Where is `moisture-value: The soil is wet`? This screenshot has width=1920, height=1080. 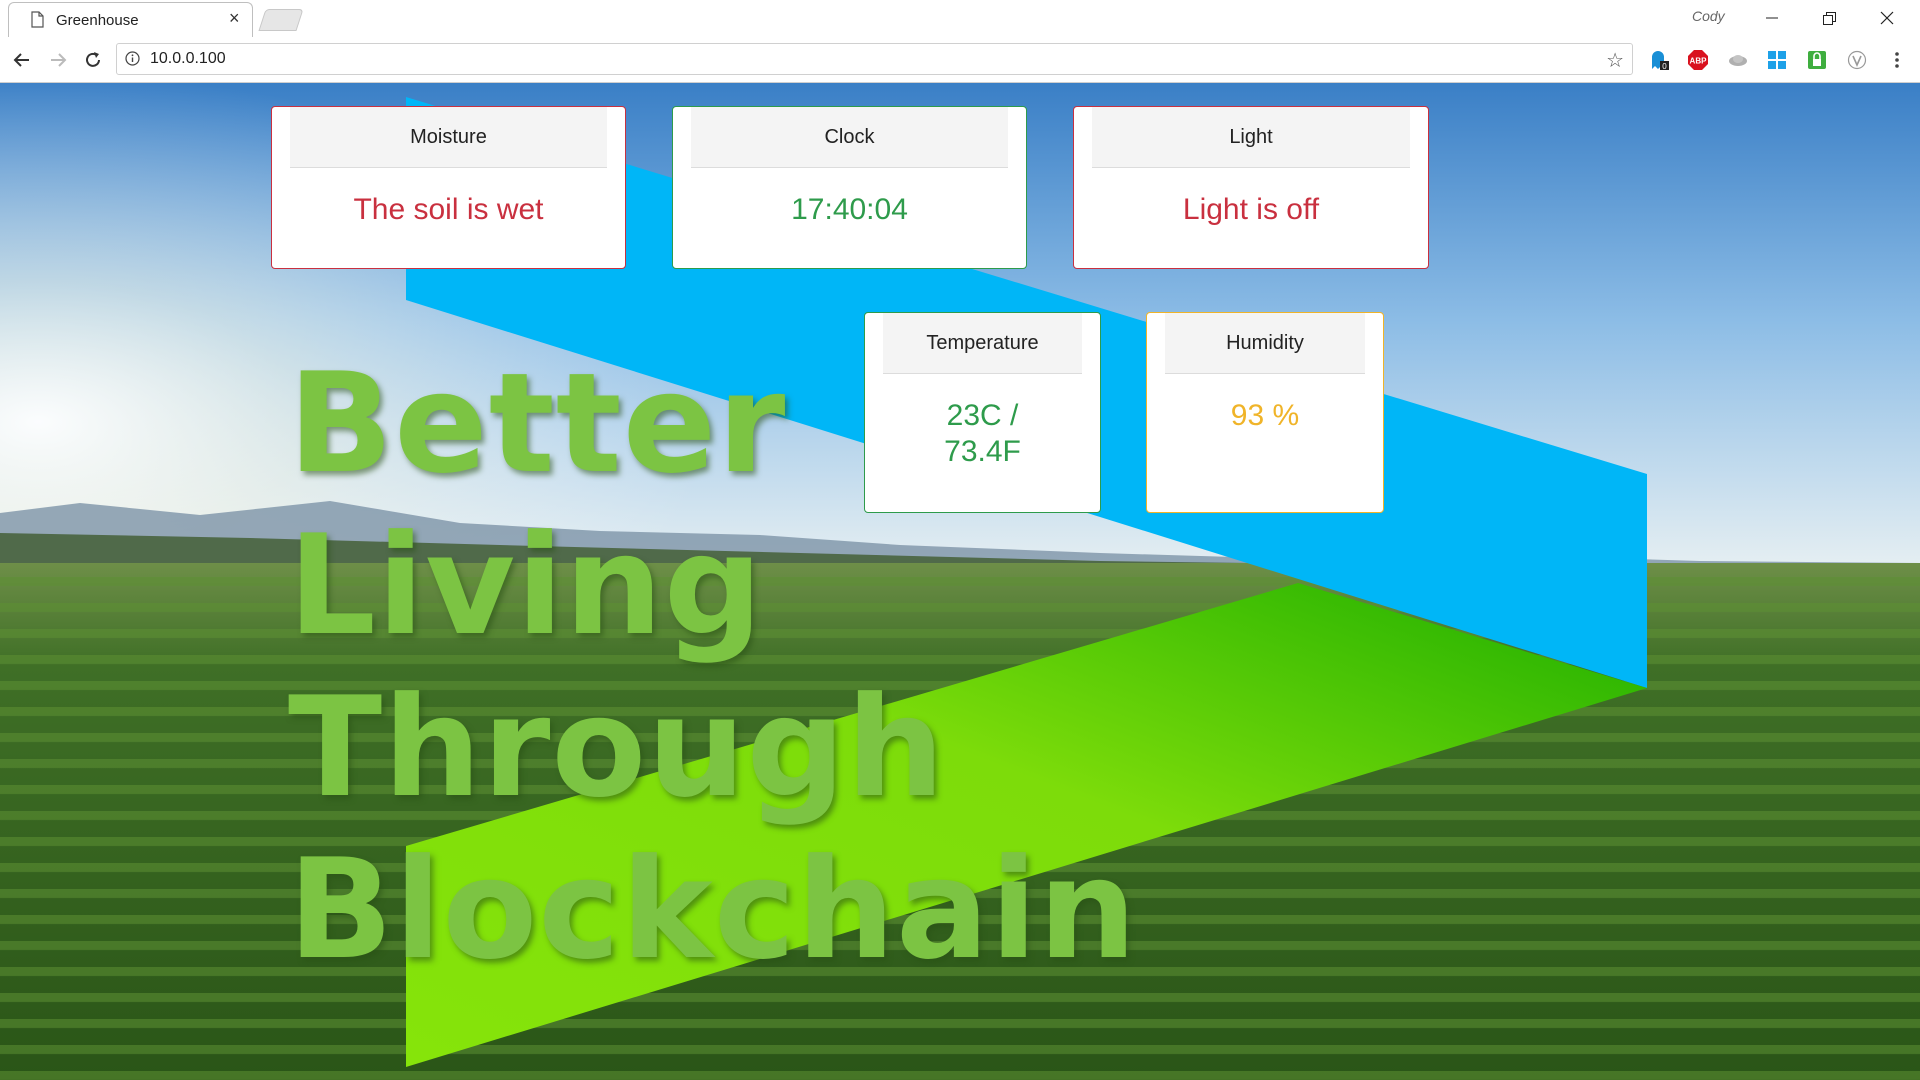
moisture-value: The soil is wet is located at coordinates (448, 209).